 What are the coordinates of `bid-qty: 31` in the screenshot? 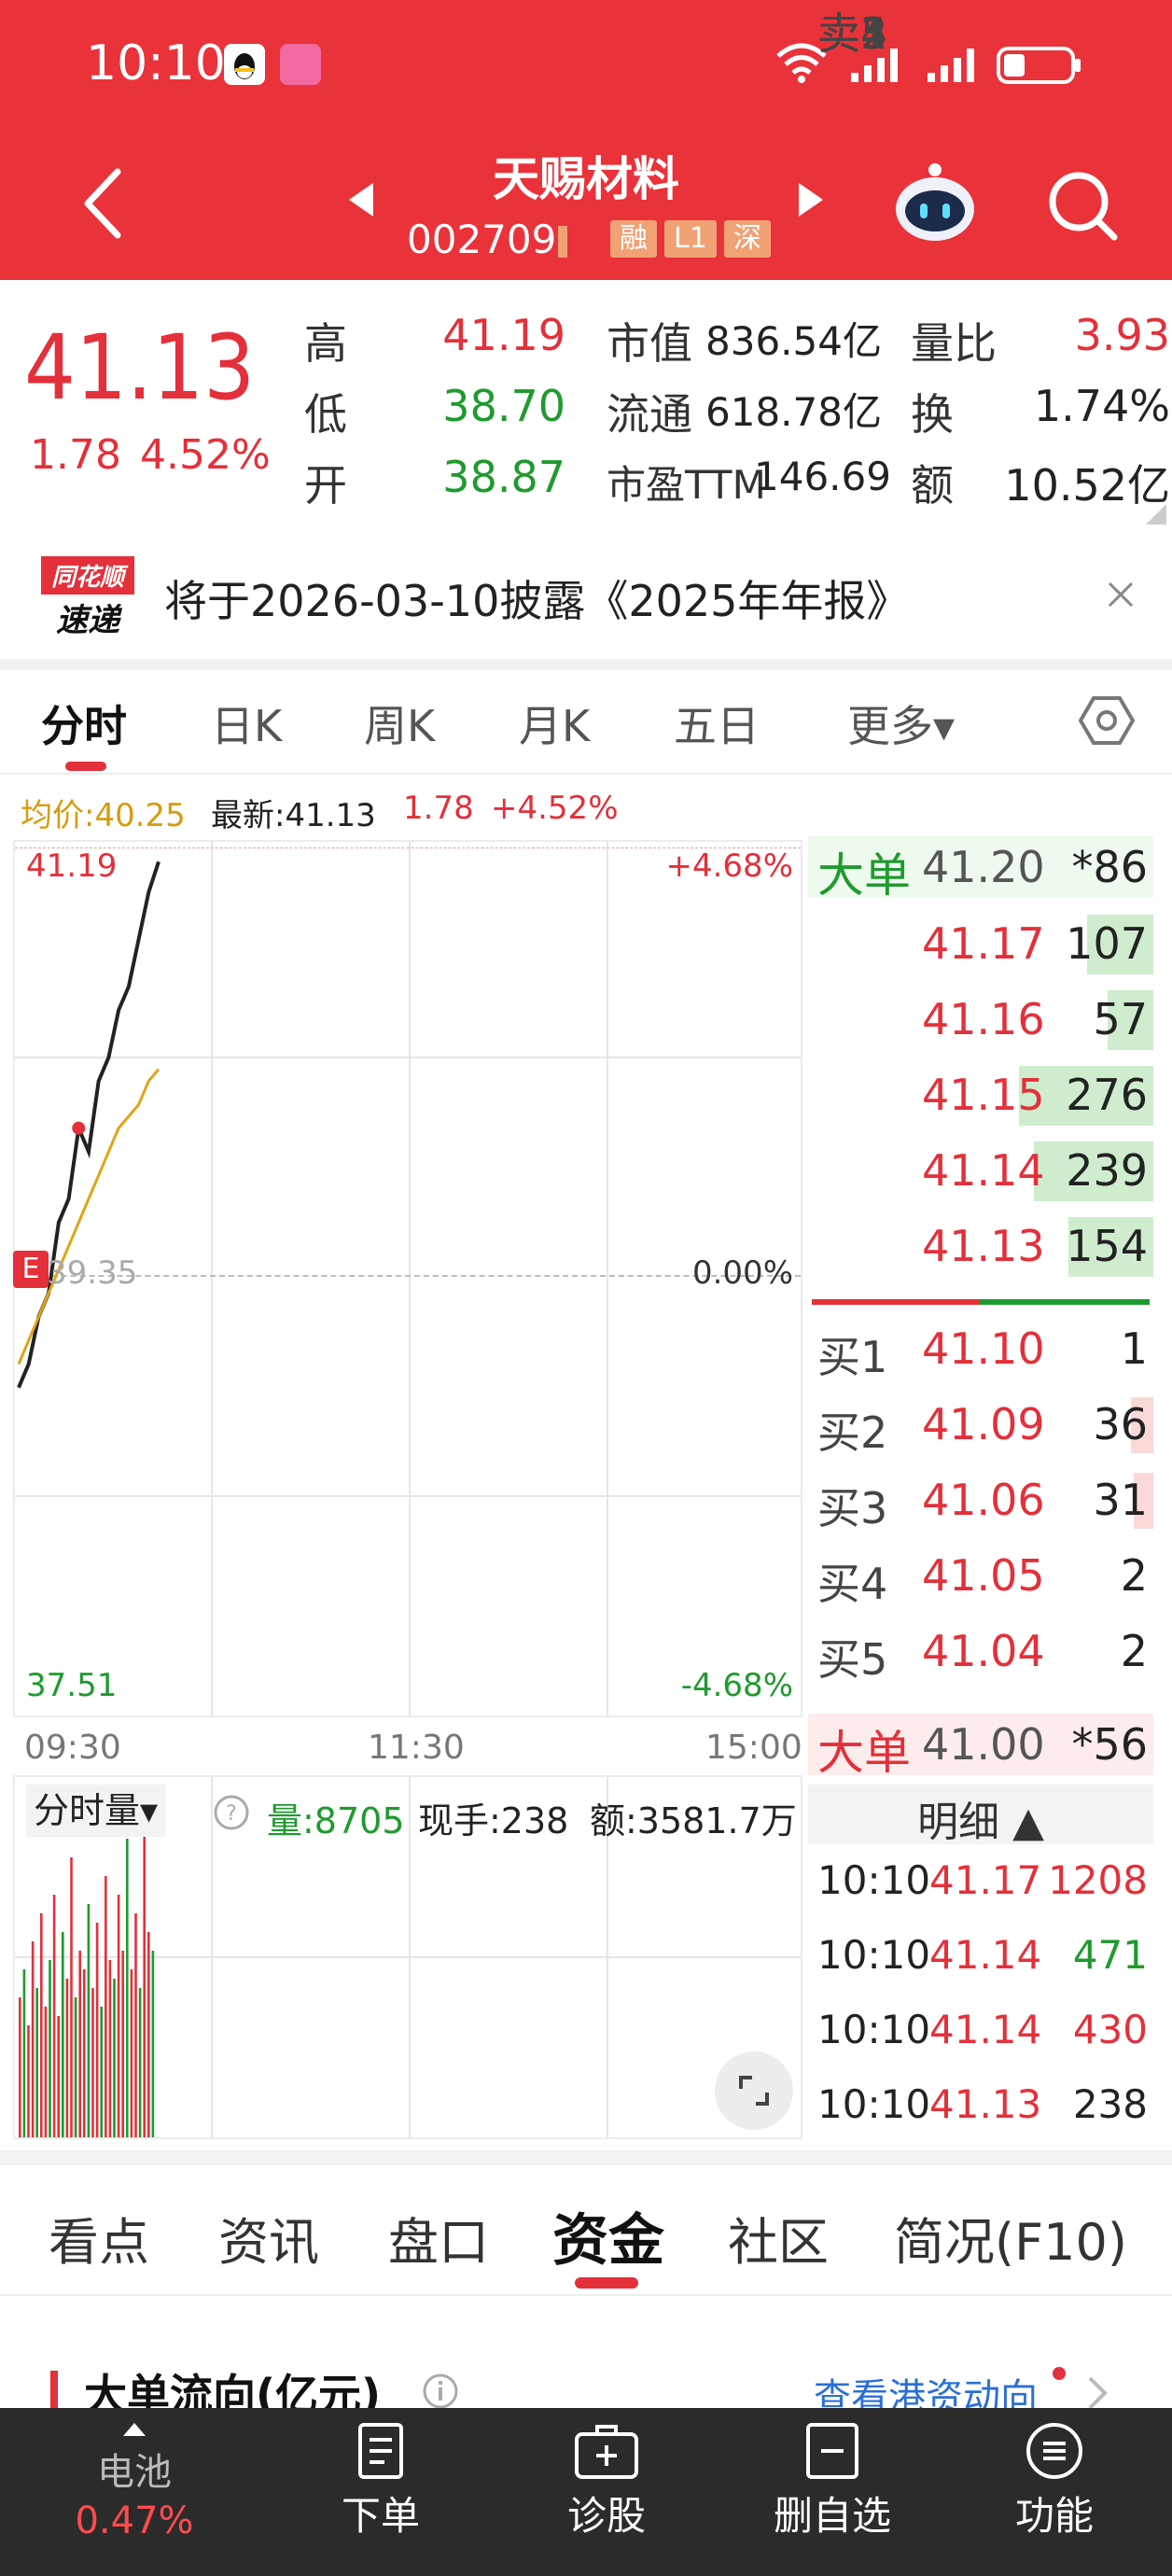 It's located at (1120, 1500).